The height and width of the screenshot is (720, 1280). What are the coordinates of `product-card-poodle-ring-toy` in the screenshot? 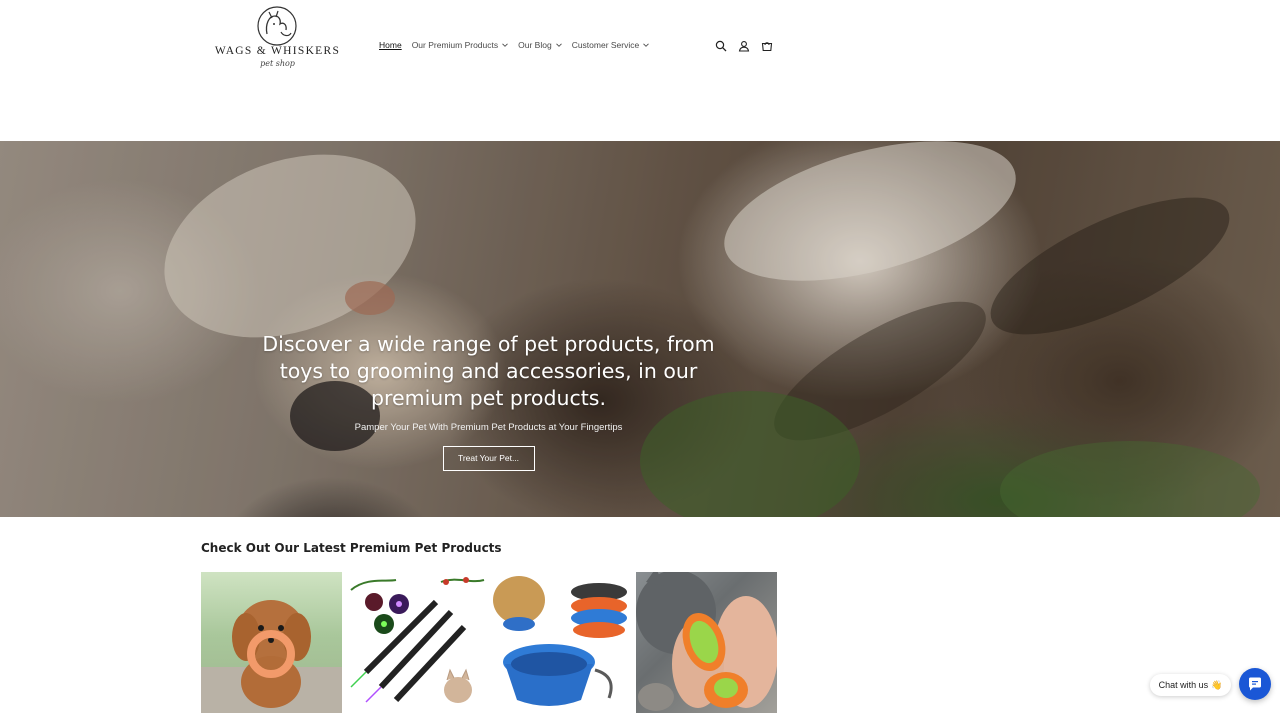 It's located at (271, 642).